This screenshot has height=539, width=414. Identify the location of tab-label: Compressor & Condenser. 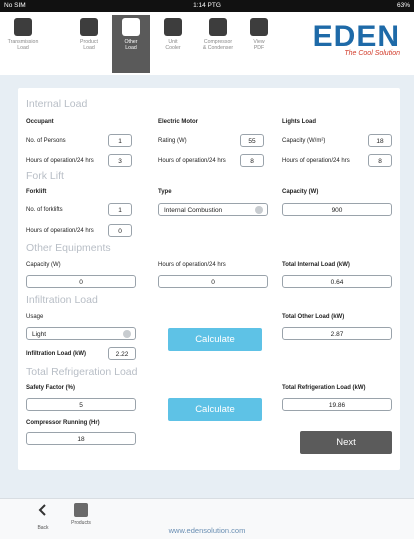
(218, 45).